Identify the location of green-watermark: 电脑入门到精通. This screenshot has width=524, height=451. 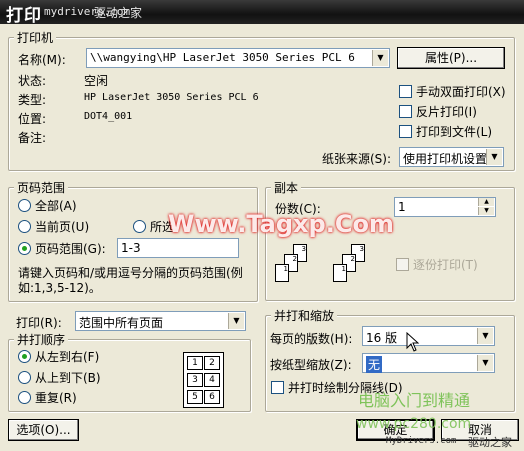
(414, 400).